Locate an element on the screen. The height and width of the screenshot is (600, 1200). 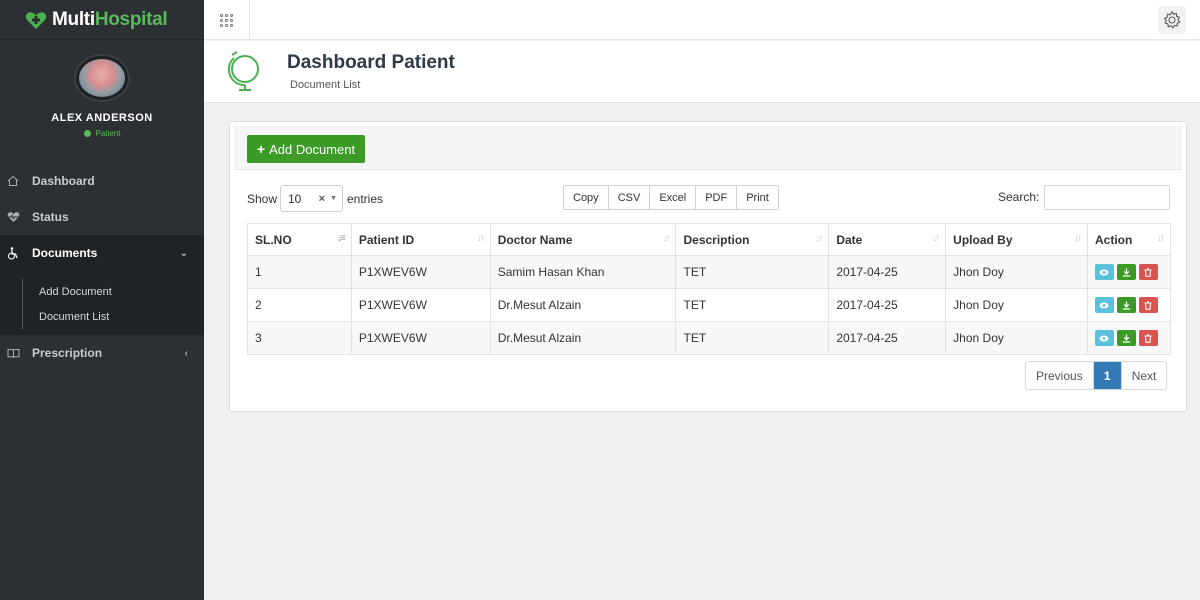
sidebar-item-label: Documents is located at coordinates (65, 253).